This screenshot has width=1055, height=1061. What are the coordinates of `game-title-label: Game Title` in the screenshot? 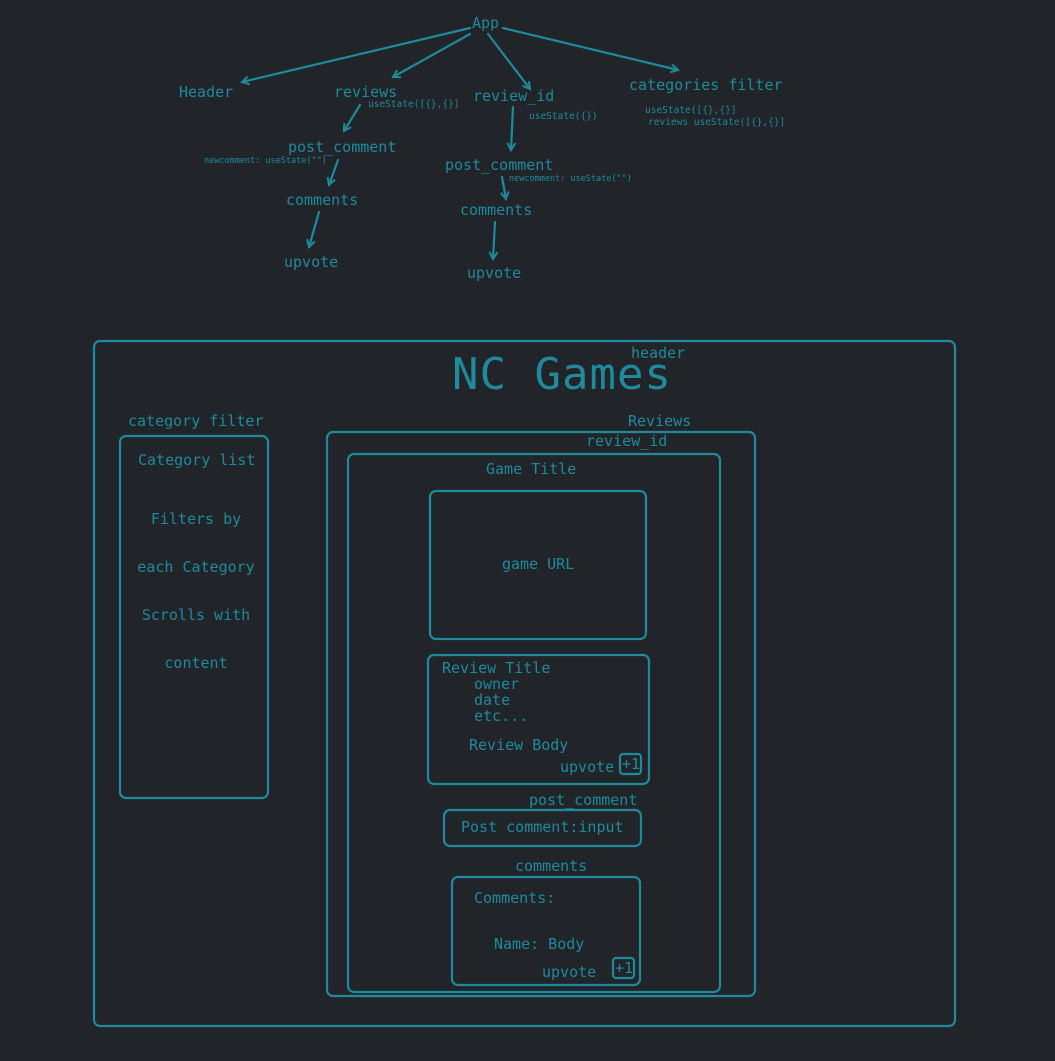 It's located at (531, 469).